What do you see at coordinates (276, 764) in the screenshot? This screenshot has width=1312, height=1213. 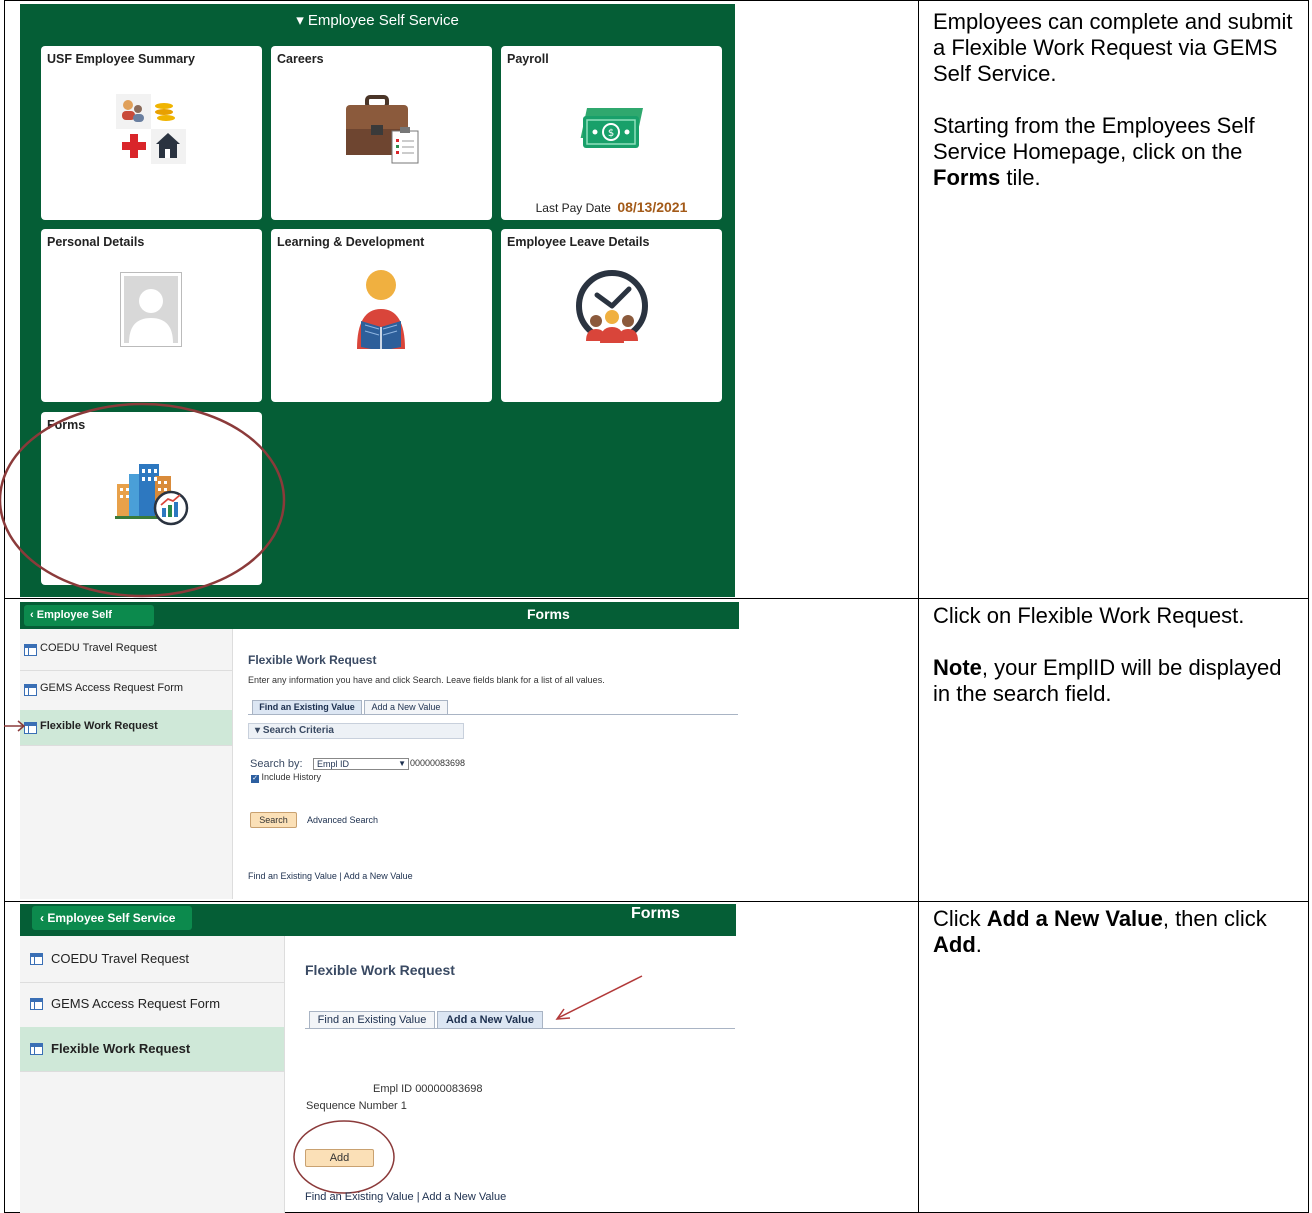 I see `search-by-label: Search by:` at bounding box center [276, 764].